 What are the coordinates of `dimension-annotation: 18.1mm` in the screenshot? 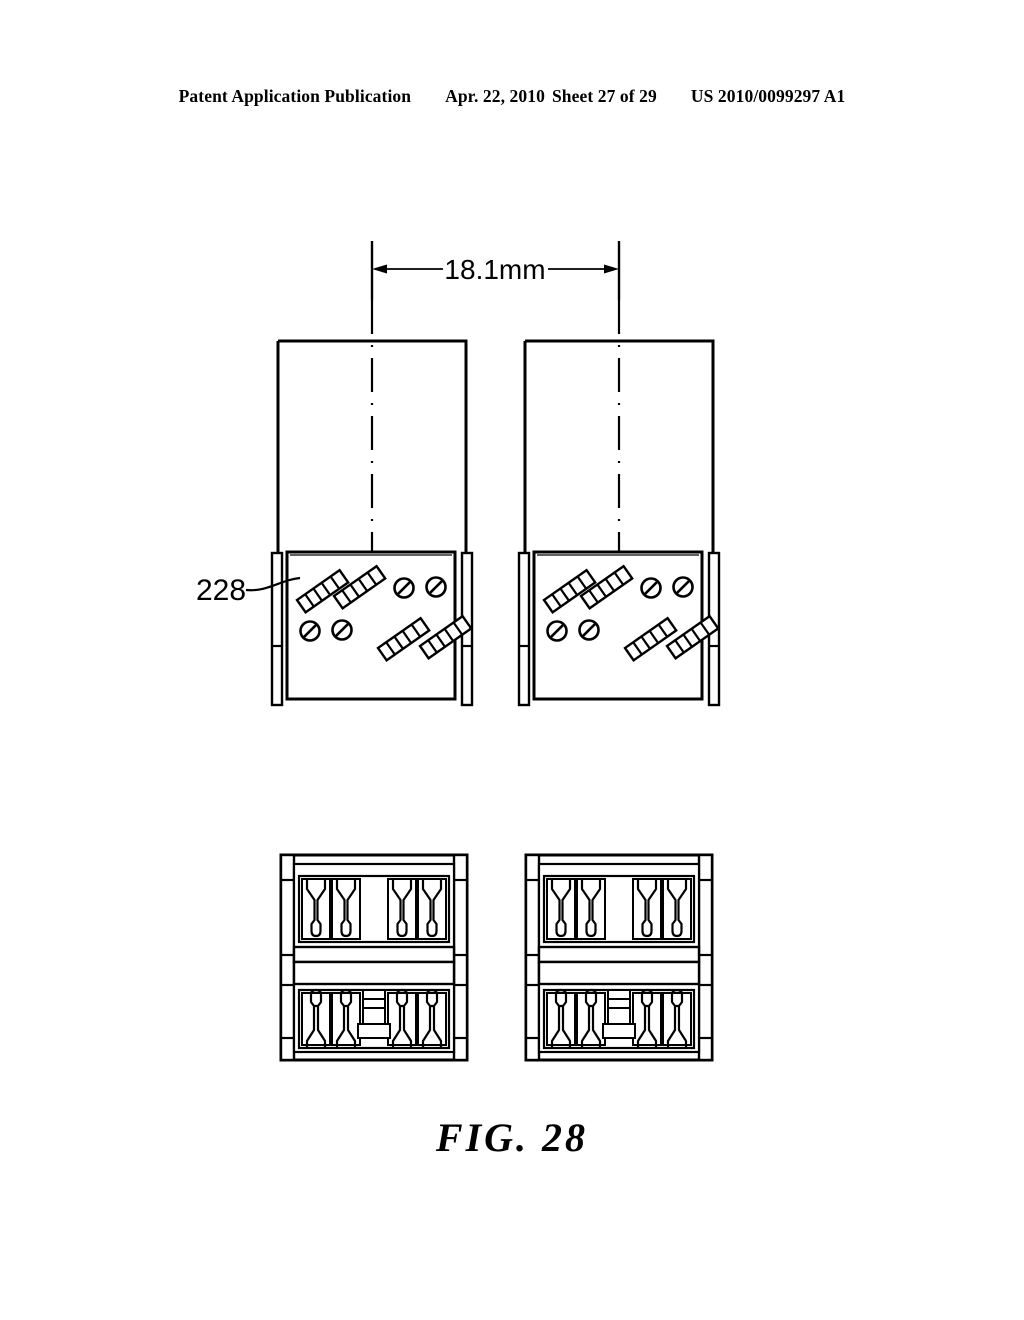 It's located at (495, 270).